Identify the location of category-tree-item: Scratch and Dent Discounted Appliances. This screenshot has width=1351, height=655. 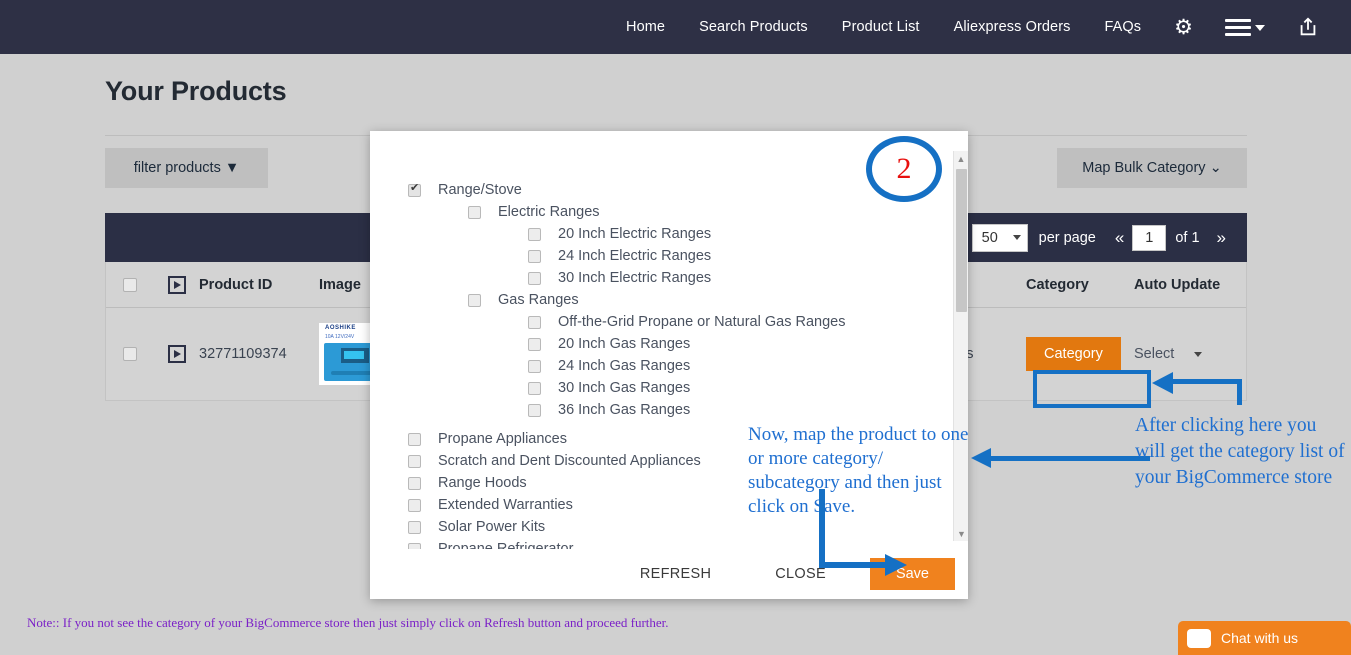
(678, 461).